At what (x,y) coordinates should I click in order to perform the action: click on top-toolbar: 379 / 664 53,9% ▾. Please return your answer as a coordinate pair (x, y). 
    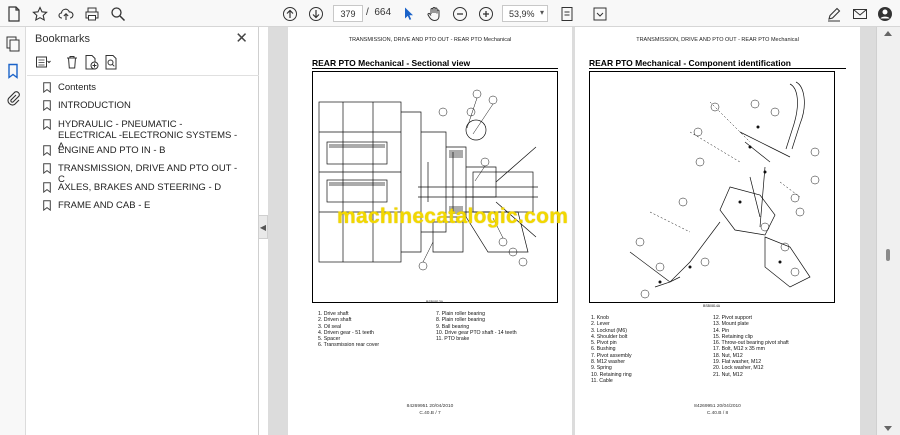
    Looking at the image, I should click on (450, 13).